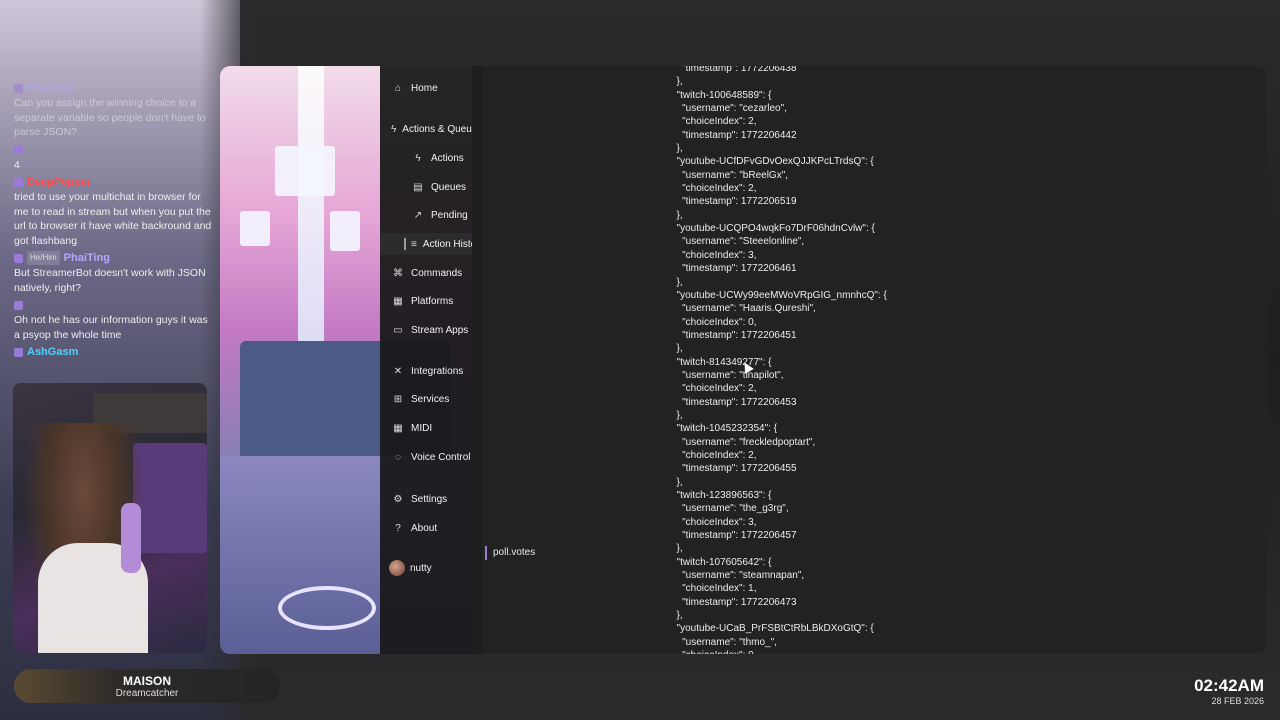  I want to click on sidebar-item-label: Platforms, so click(432, 301).